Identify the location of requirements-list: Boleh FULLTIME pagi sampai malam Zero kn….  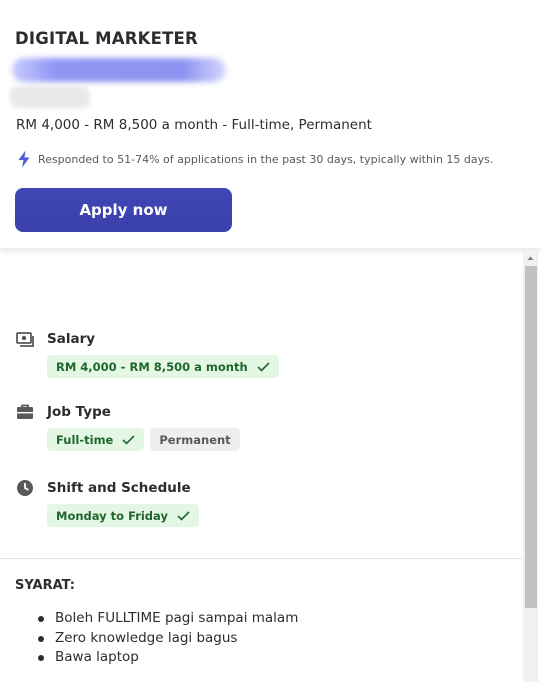
(168, 638).